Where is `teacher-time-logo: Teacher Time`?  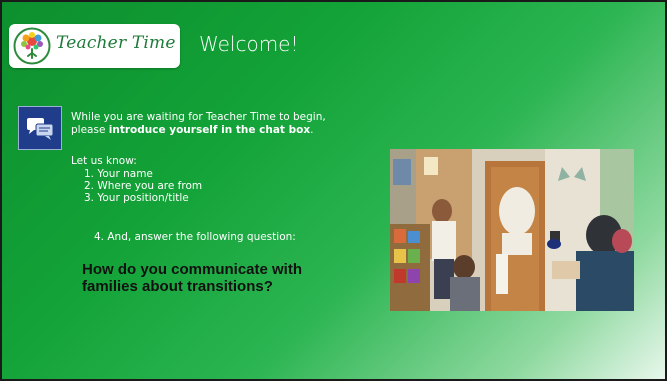
teacher-time-logo: Teacher Time is located at coordinates (94, 46).